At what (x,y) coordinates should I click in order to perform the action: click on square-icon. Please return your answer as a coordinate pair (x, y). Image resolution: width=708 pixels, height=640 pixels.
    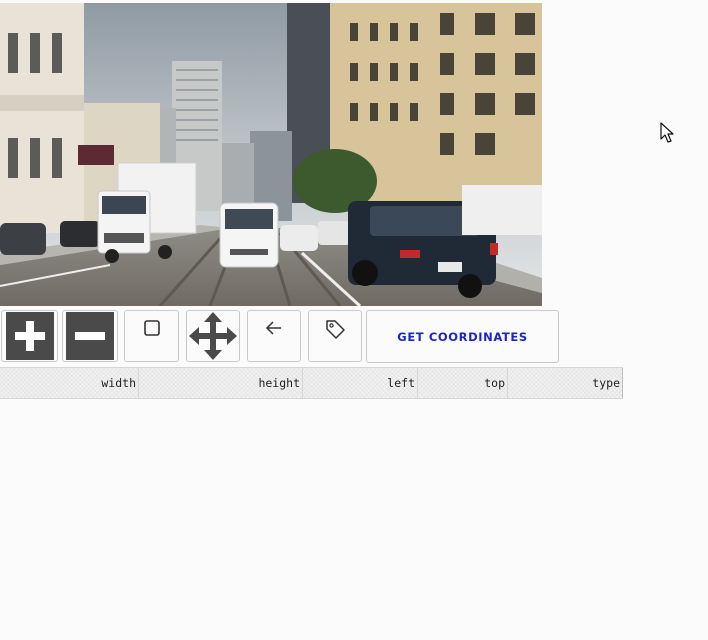
    Looking at the image, I should click on (151, 328).